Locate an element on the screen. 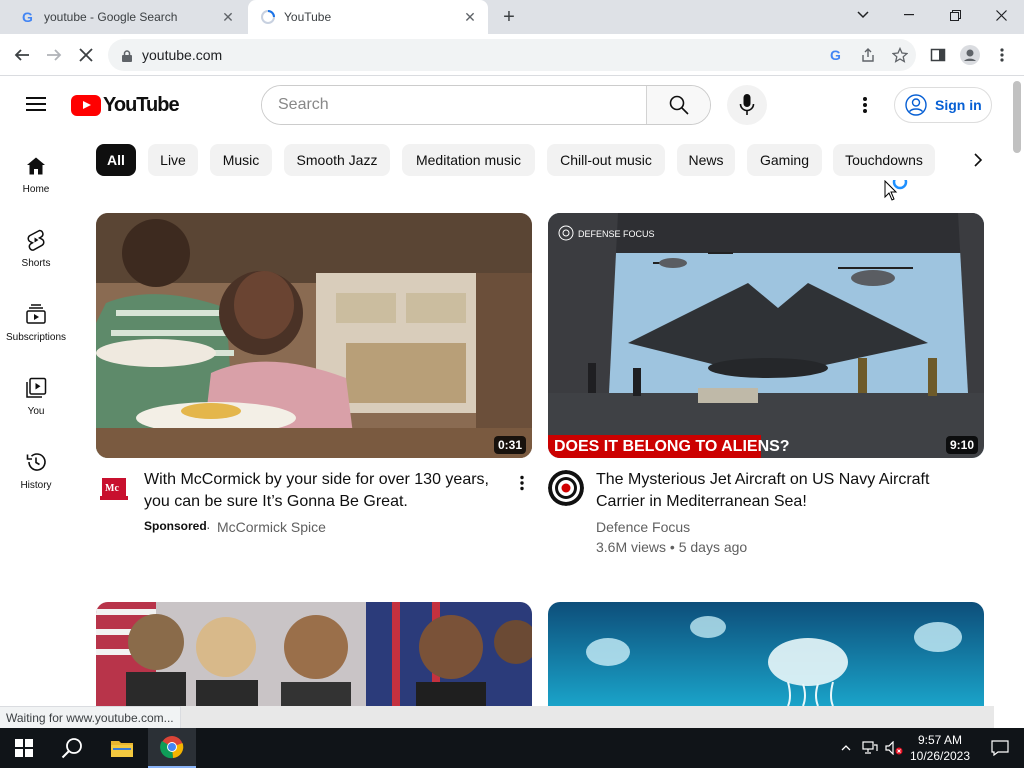 This screenshot has height=768, width=1024. tab-youtube: YouTube ✕ is located at coordinates (368, 17).